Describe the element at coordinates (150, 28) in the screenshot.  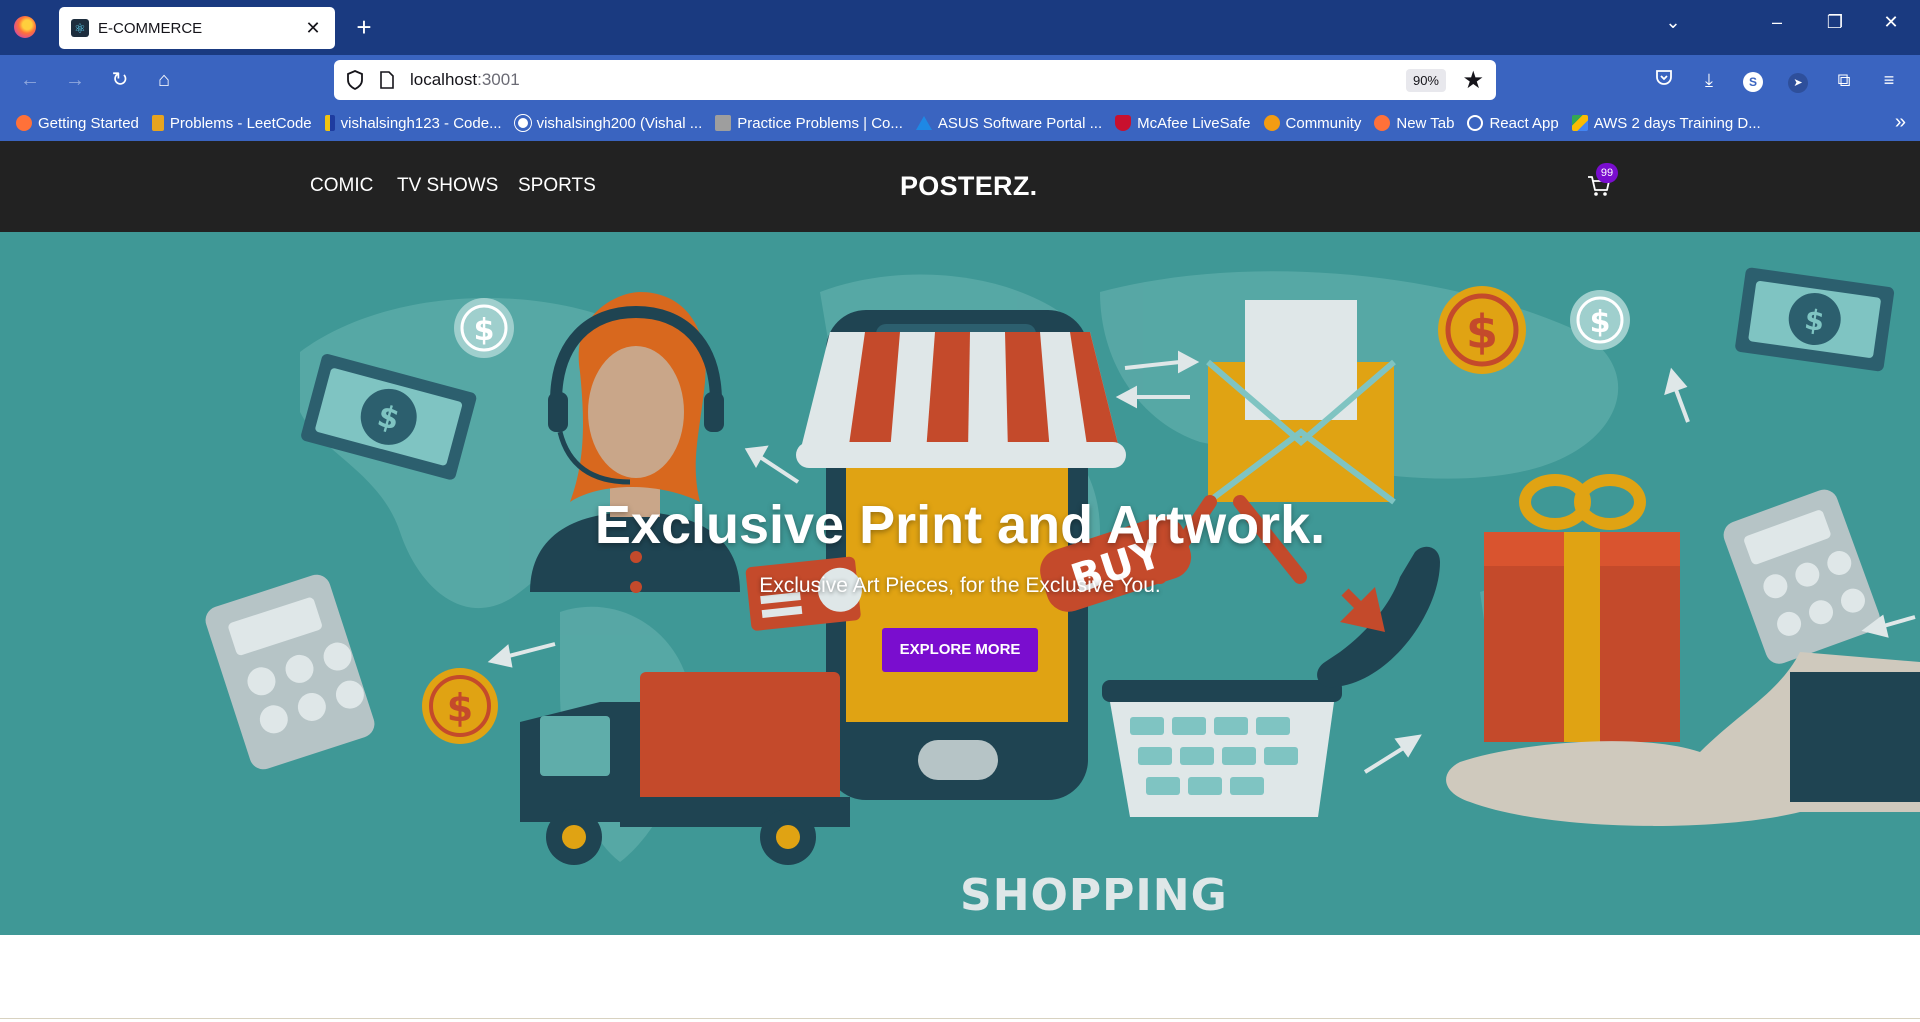
I see `tab-title: E-COMMERCE` at that location.